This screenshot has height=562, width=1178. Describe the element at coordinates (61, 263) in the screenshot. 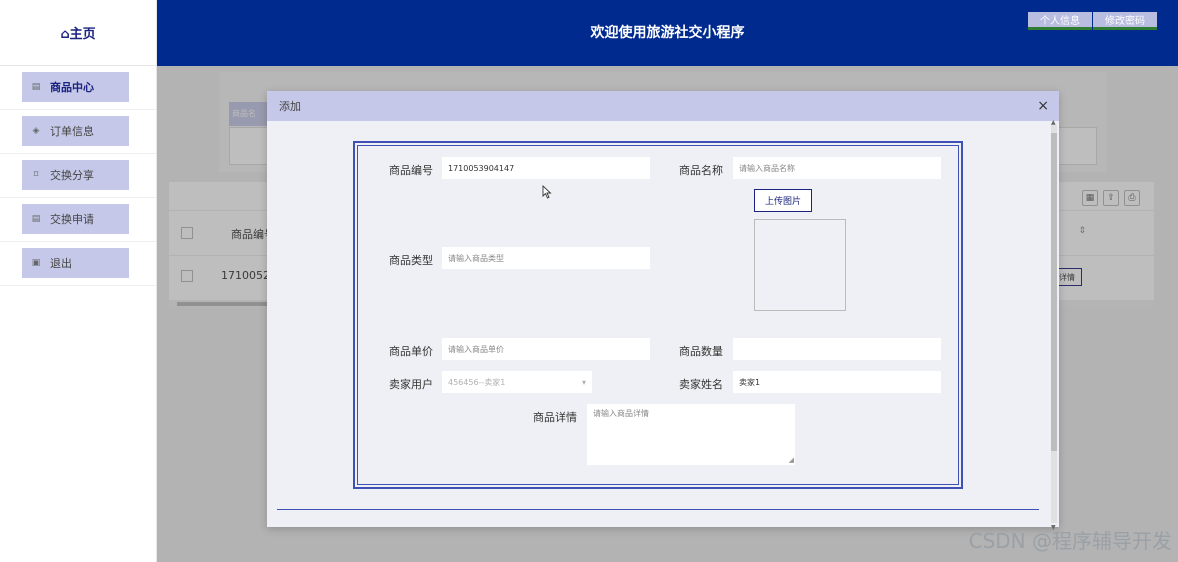

I see `sidebar-item-label: 退出` at that location.